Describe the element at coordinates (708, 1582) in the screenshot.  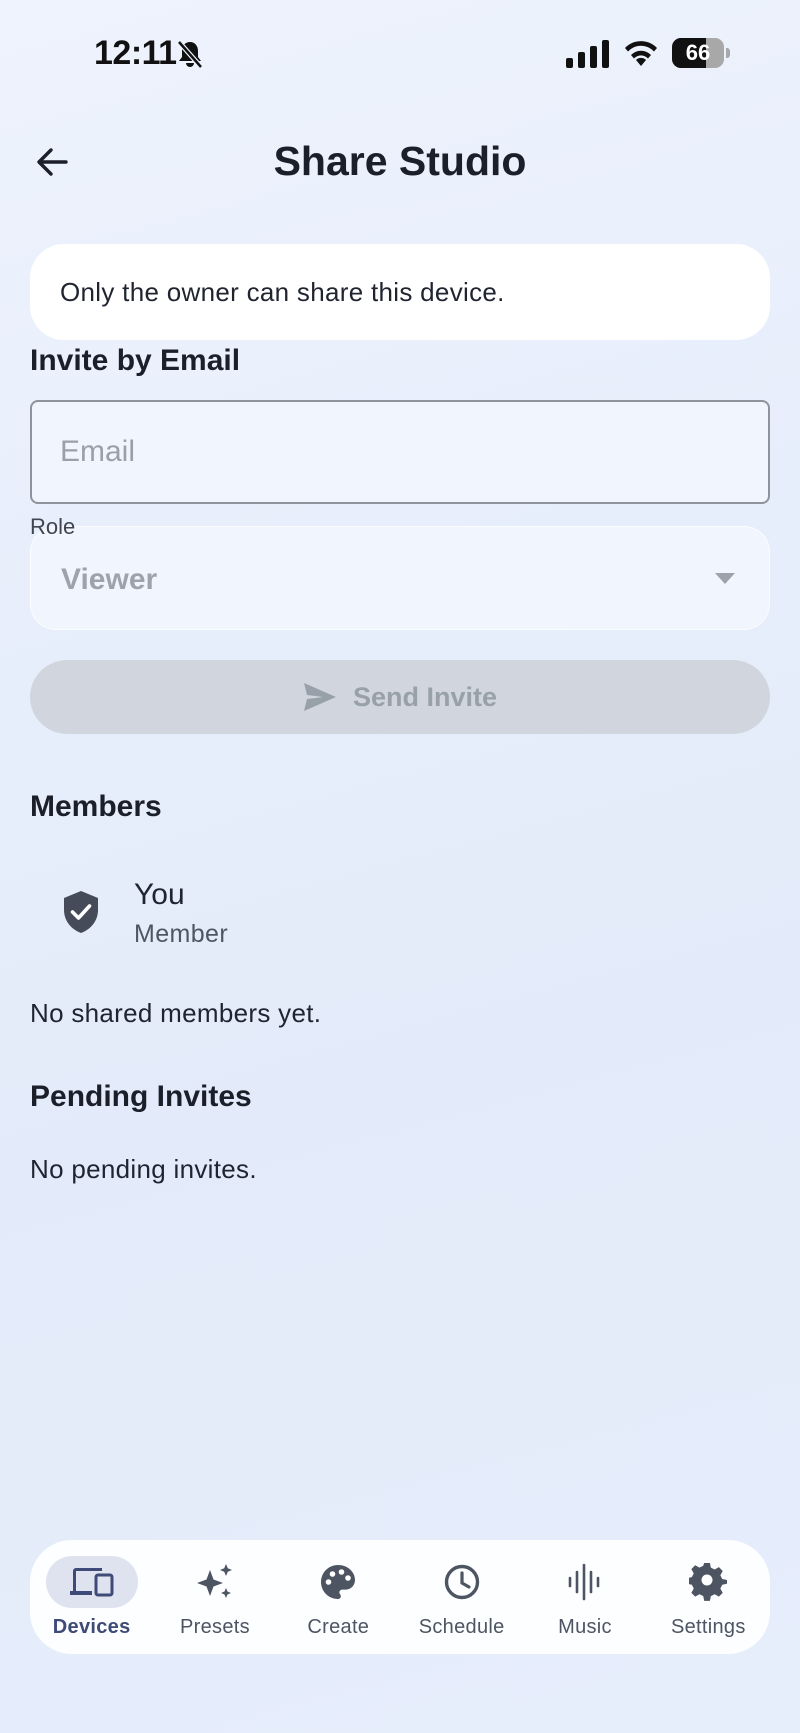
I see `gear-icon` at that location.